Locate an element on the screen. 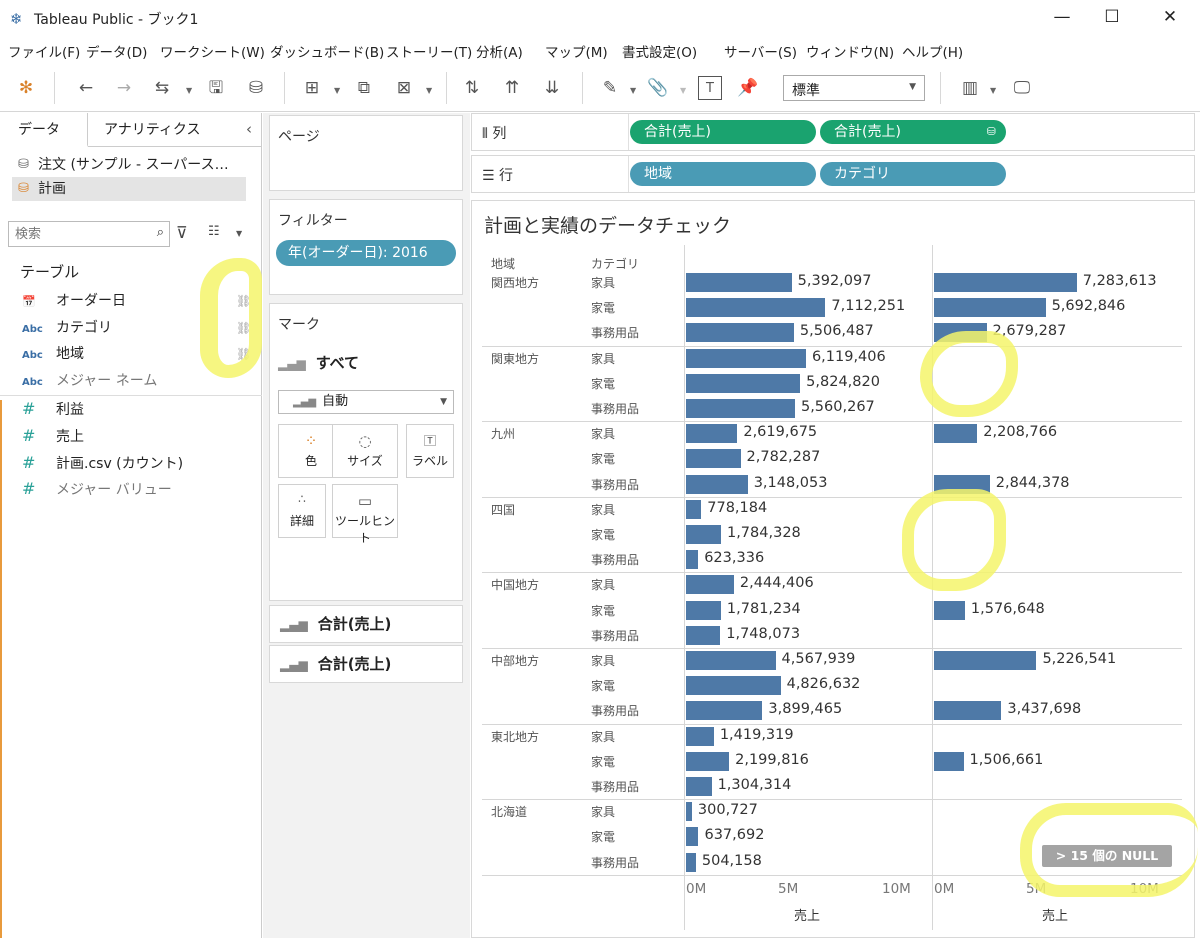 The image size is (1200, 938). tick-label-left-5: 5M is located at coordinates (788, 889).